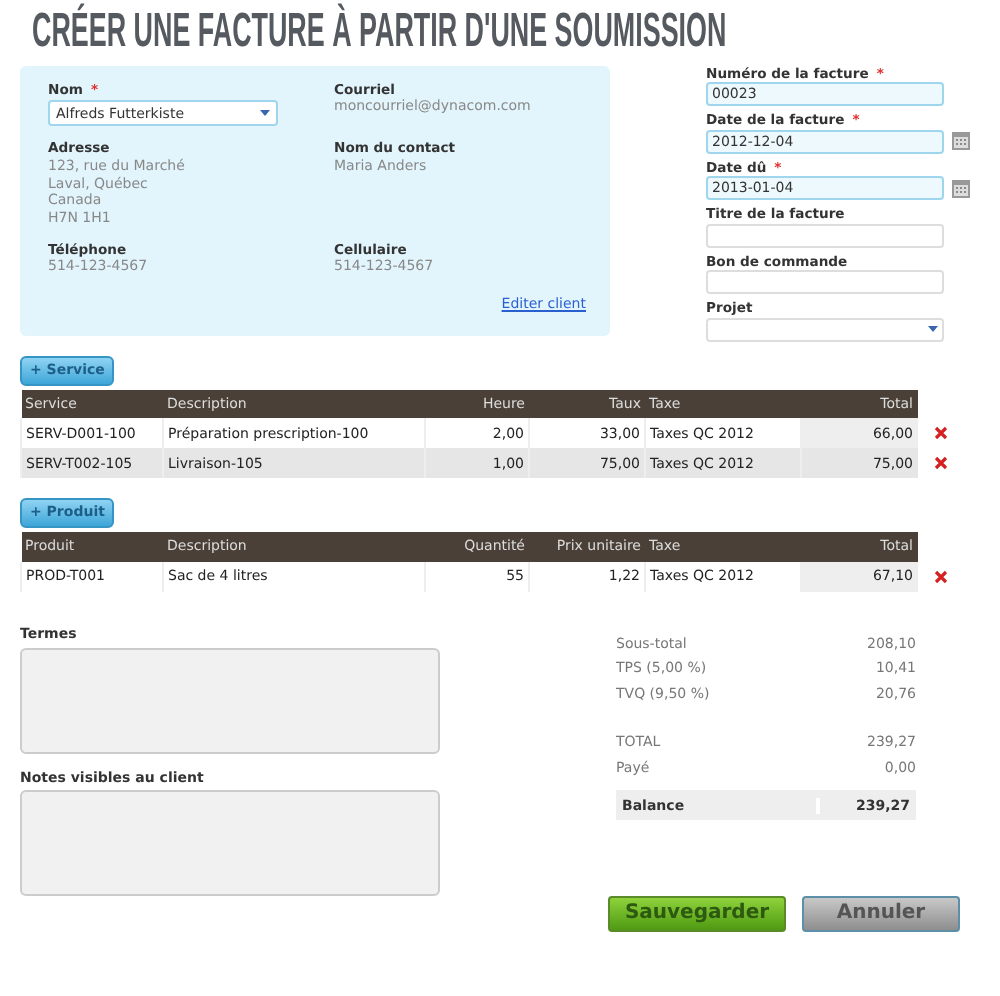 This screenshot has height=996, width=1000. What do you see at coordinates (697, 914) in the screenshot?
I see `save-button: Sauvegarder` at bounding box center [697, 914].